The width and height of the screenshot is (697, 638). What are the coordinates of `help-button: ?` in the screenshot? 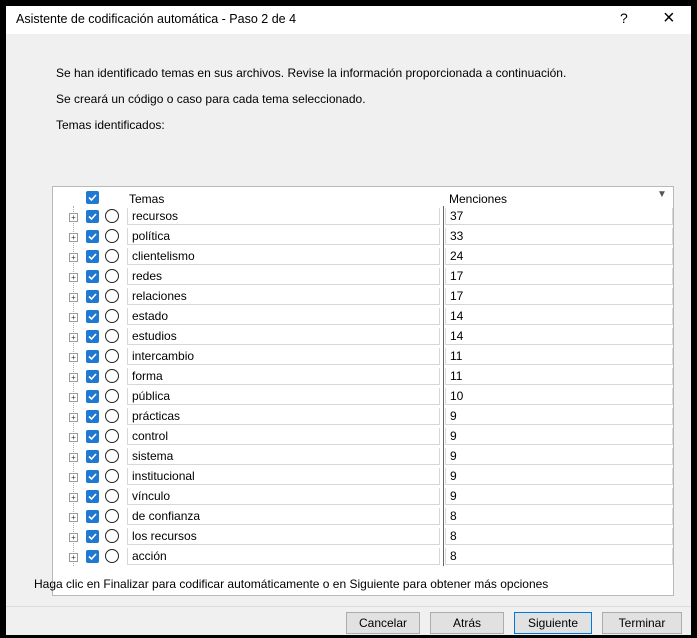 It's located at (624, 18).